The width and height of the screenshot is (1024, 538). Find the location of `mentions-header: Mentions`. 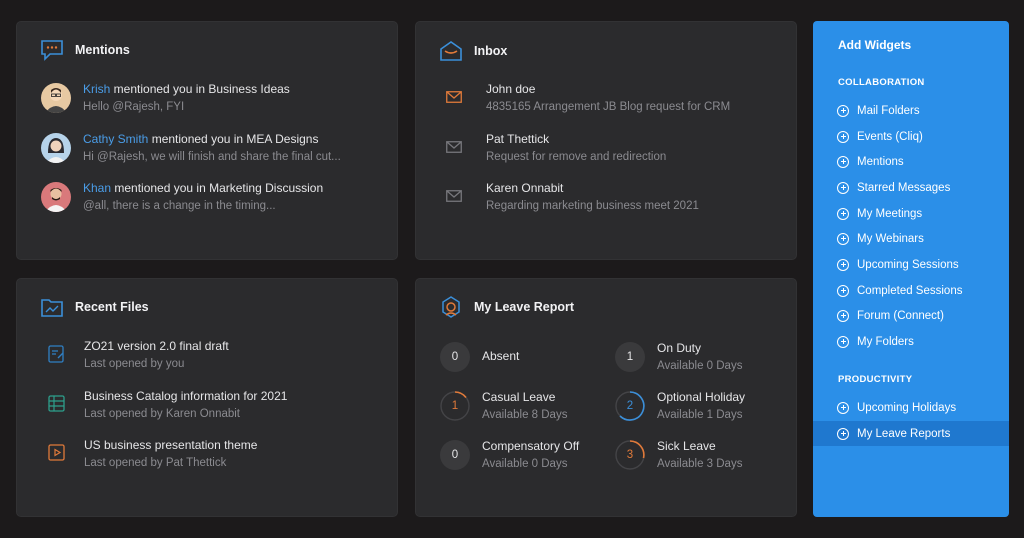

mentions-header: Mentions is located at coordinates (84, 50).